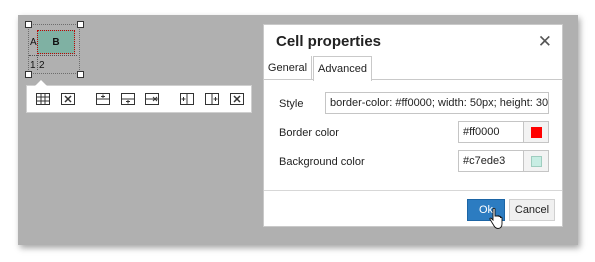 The height and width of the screenshot is (262, 595). I want to click on background-color-input: #c7ede3, so click(491, 161).